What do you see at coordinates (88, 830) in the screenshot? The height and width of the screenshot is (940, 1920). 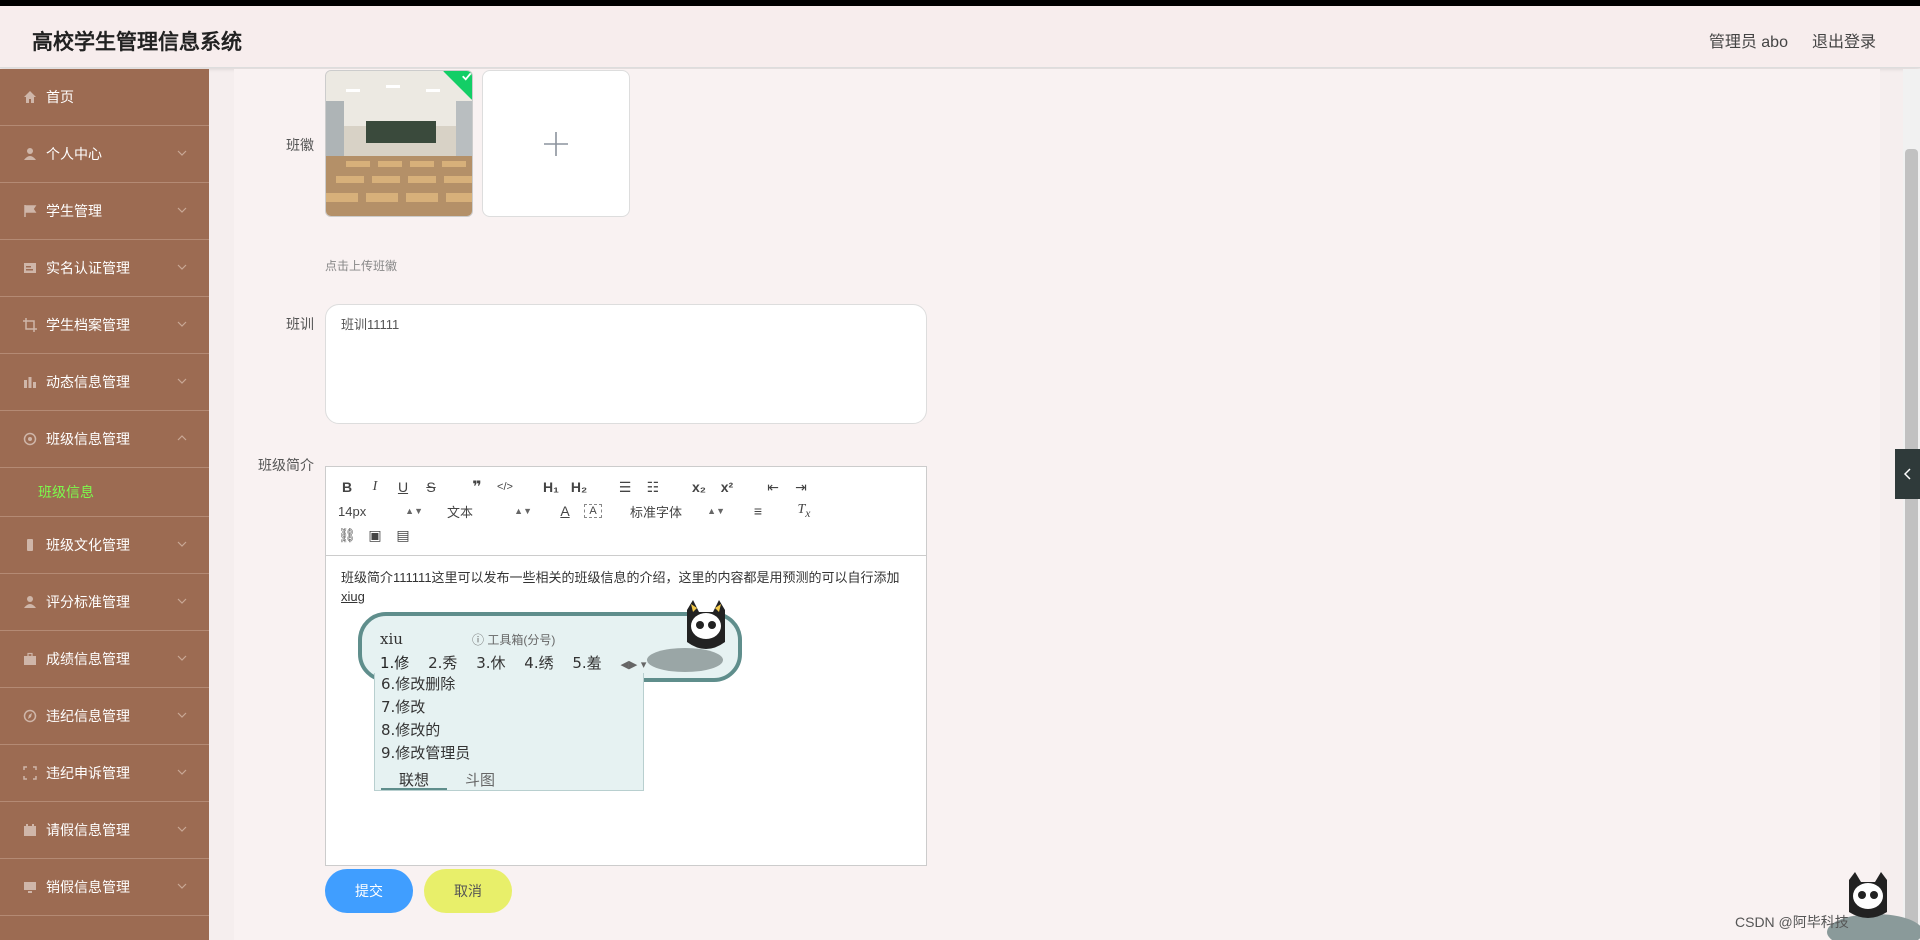 I see `sidebar-item-label: 请假信息管理` at bounding box center [88, 830].